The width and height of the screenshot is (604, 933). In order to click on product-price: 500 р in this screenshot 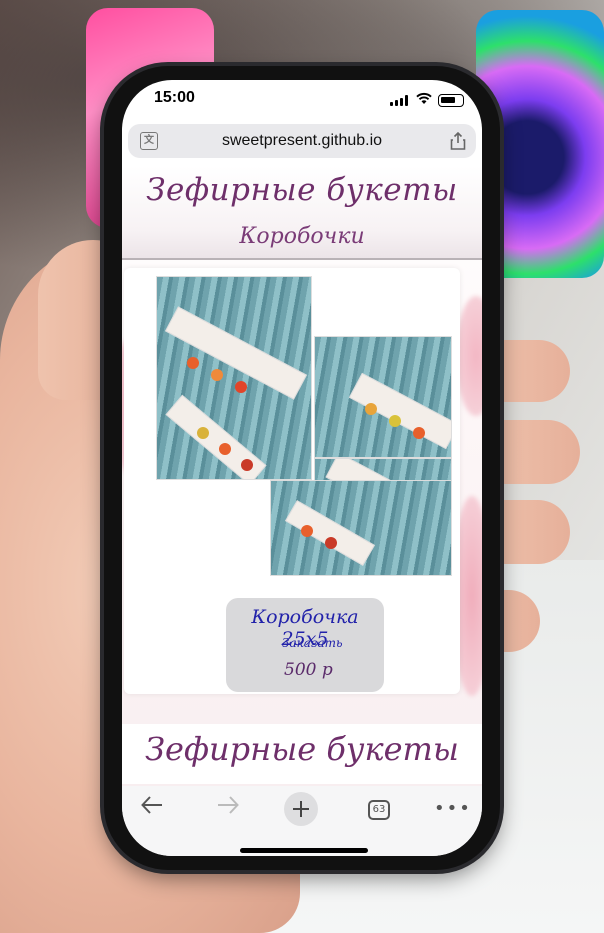, I will do `click(308, 670)`.